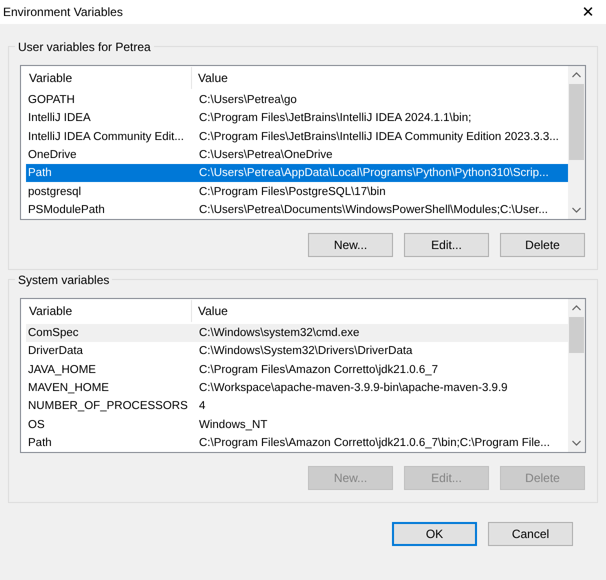 This screenshot has width=606, height=580. I want to click on close-button: ✕, so click(588, 12).